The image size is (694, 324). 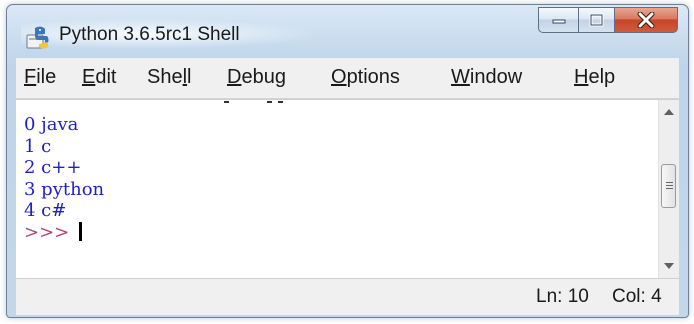 What do you see at coordinates (64, 189) in the screenshot?
I see `output-line: 3 python` at bounding box center [64, 189].